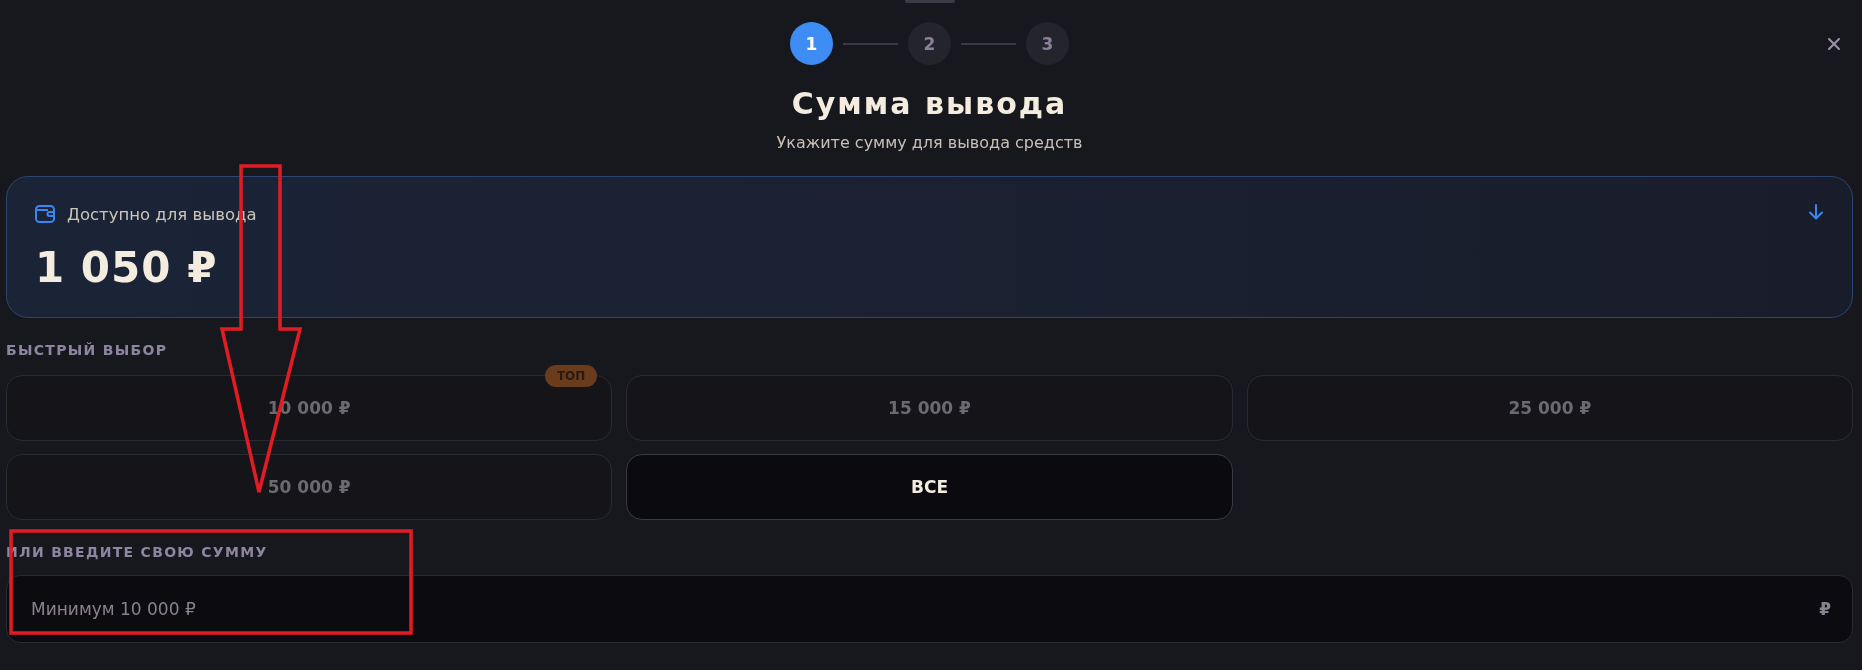 The image size is (1862, 670). I want to click on close-button, so click(1834, 43).